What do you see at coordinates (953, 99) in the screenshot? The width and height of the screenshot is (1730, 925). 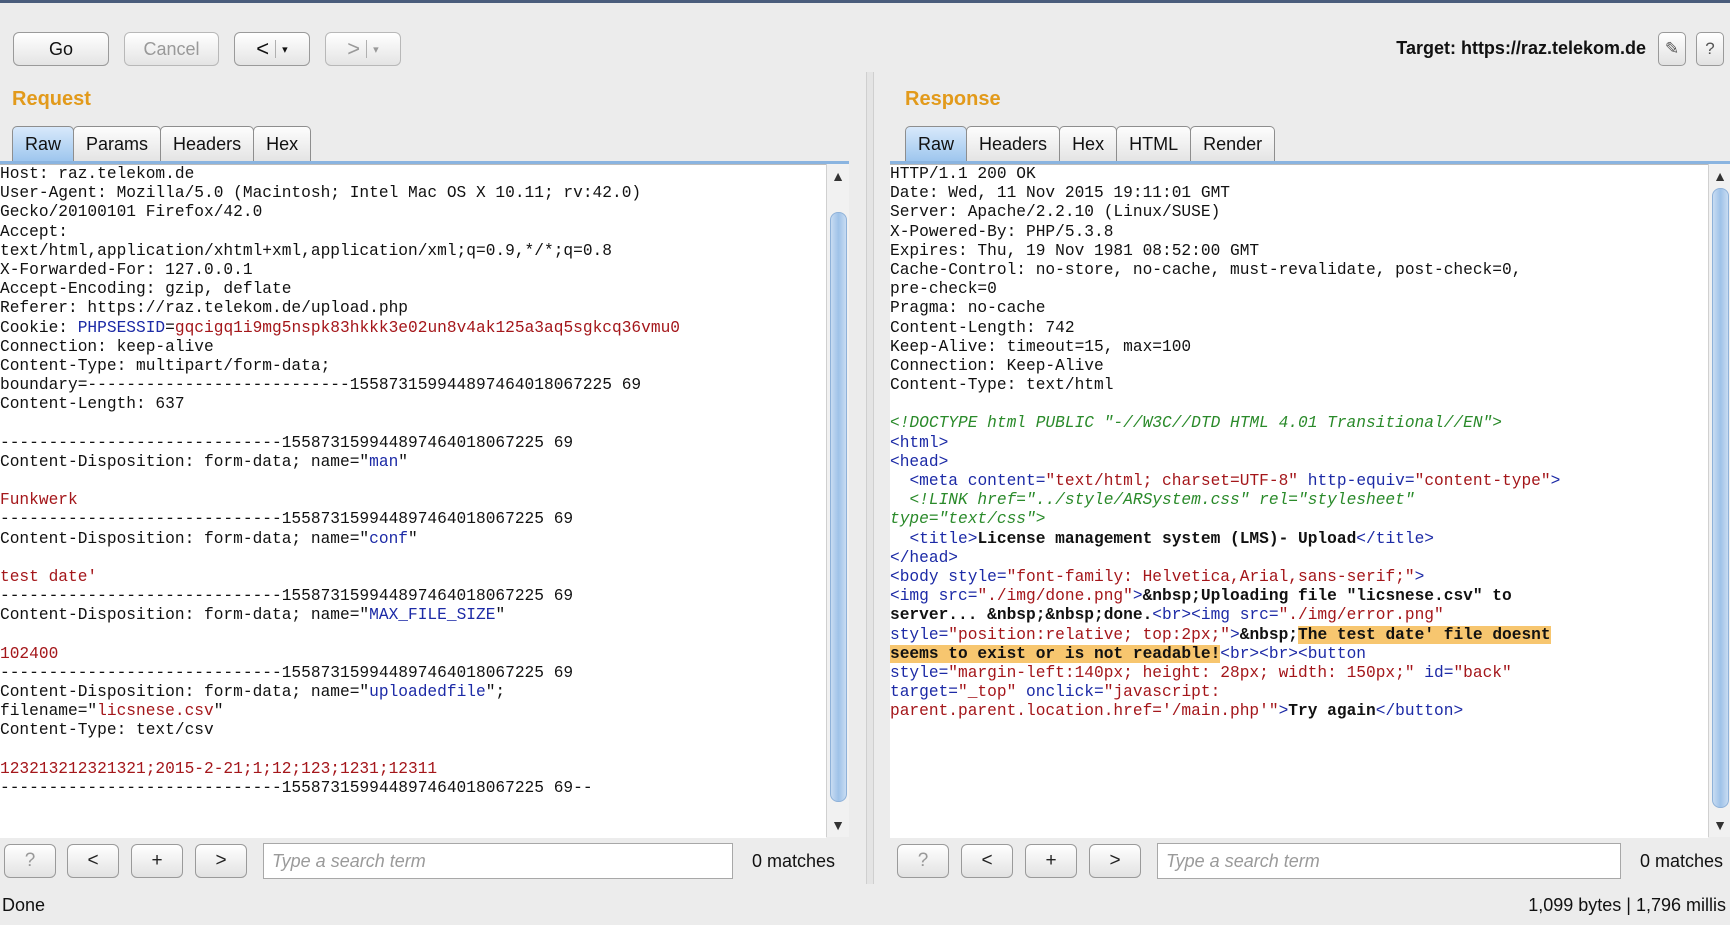 I see `response-title: Response` at bounding box center [953, 99].